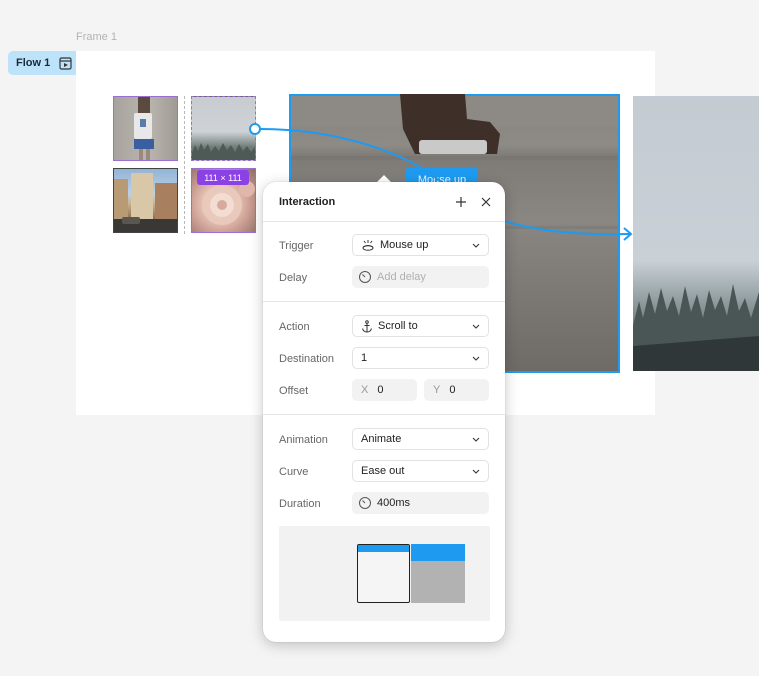  I want to click on trigger-select: Mouse up, so click(420, 245).